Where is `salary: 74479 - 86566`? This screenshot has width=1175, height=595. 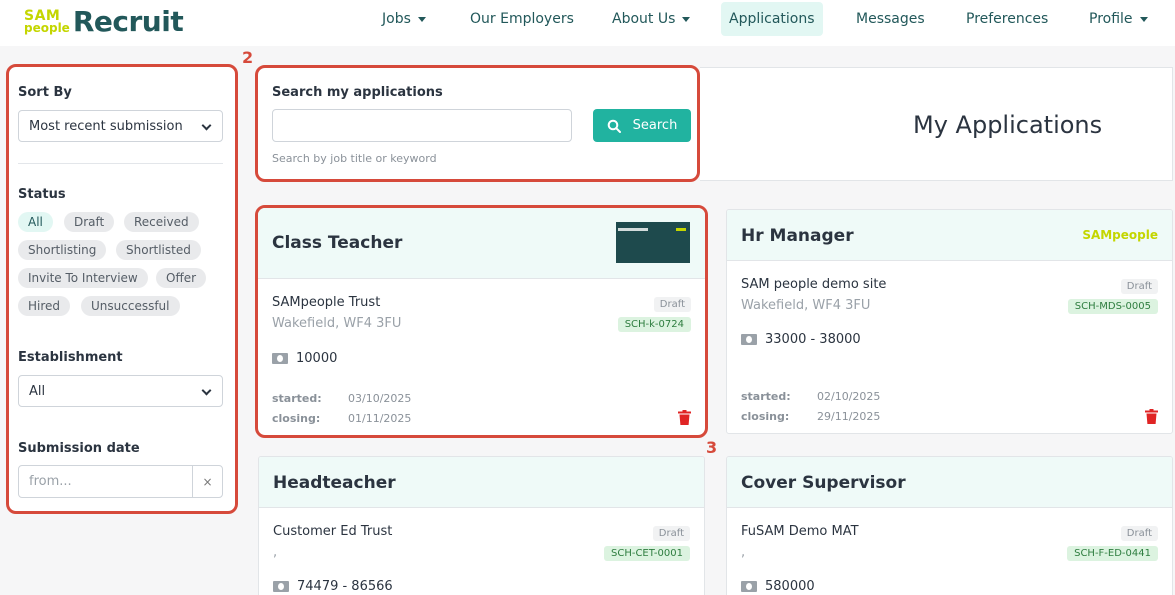 salary: 74479 - 86566 is located at coordinates (333, 586).